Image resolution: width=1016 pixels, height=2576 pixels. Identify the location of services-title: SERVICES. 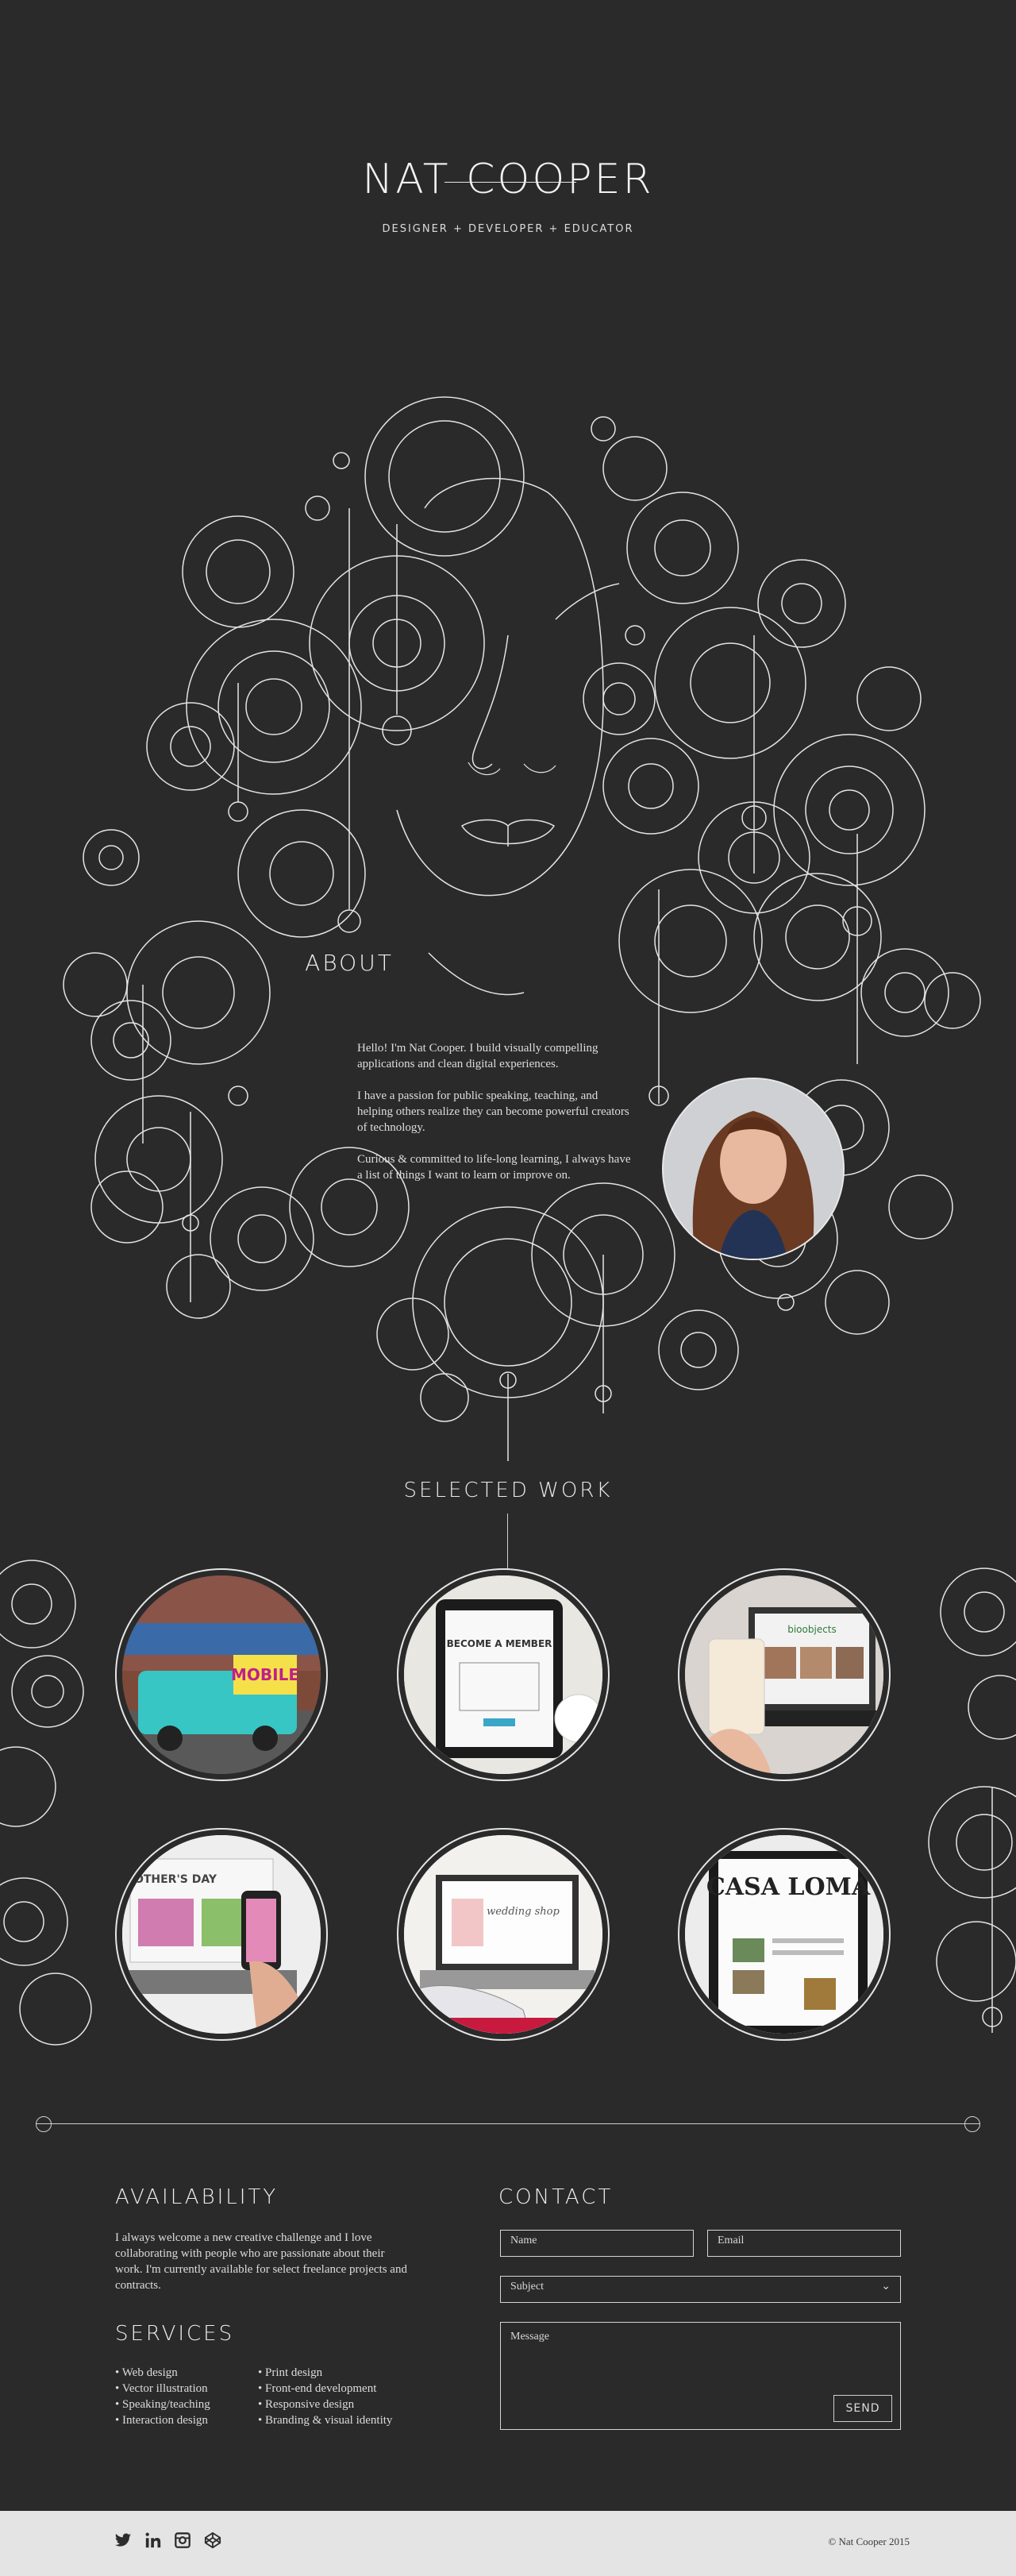
(175, 2334).